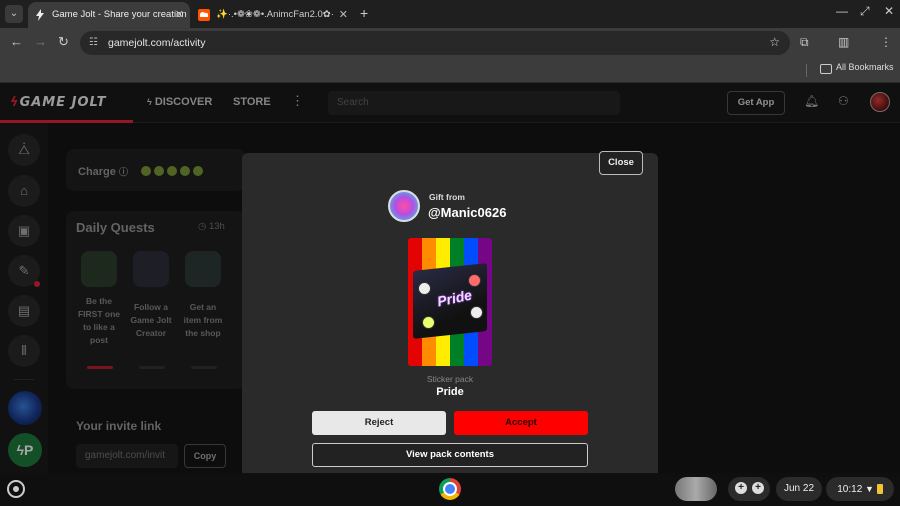 The width and height of the screenshot is (900, 506). What do you see at coordinates (696, 489) in the screenshot?
I see `holding-space-thumbnail` at bounding box center [696, 489].